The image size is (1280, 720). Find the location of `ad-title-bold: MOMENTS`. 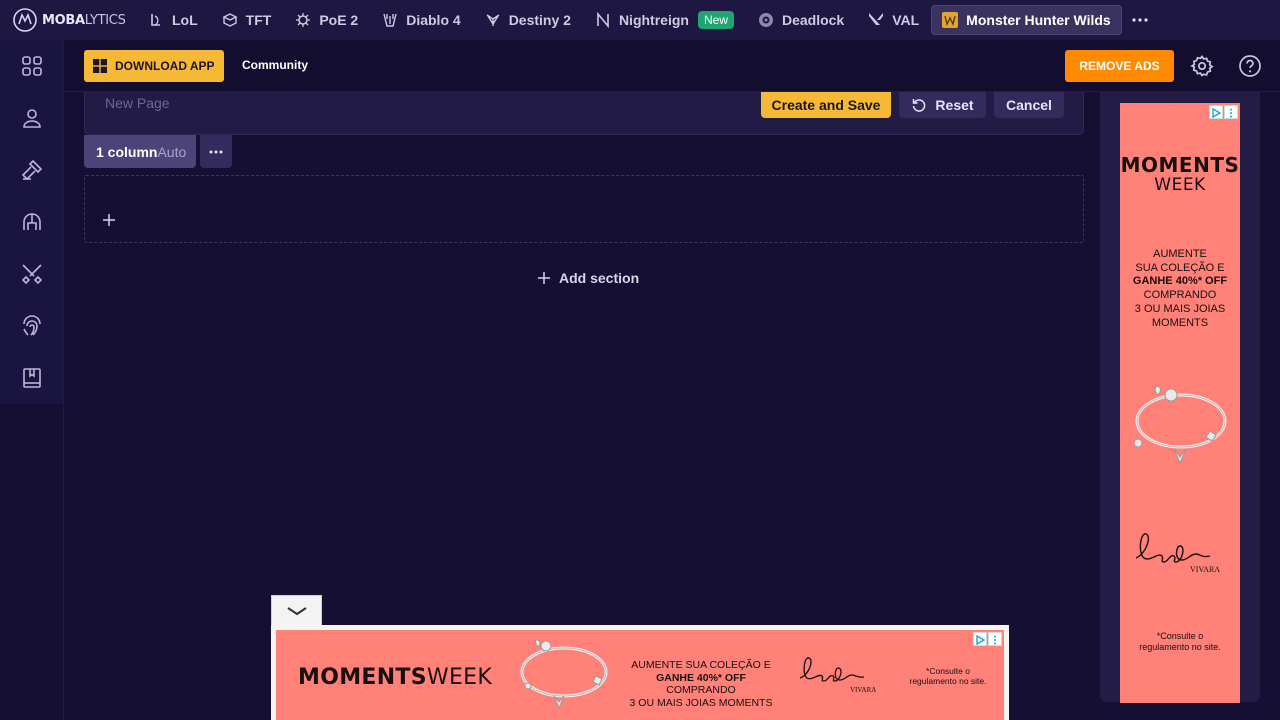

ad-title-bold: MOMENTS is located at coordinates (1180, 165).